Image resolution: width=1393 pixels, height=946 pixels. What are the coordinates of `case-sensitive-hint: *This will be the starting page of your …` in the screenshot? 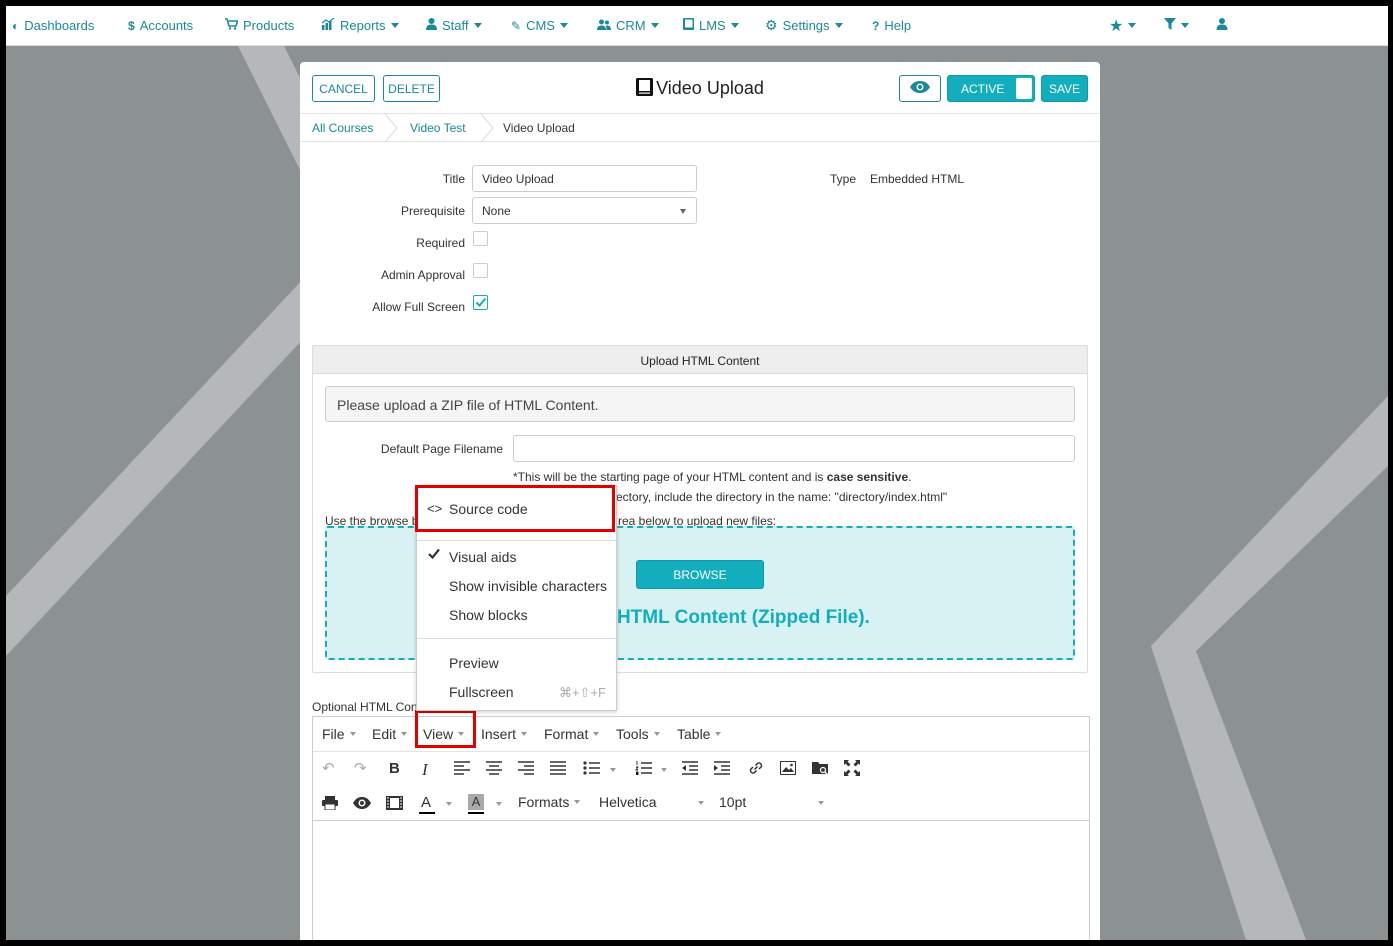 It's located at (712, 477).